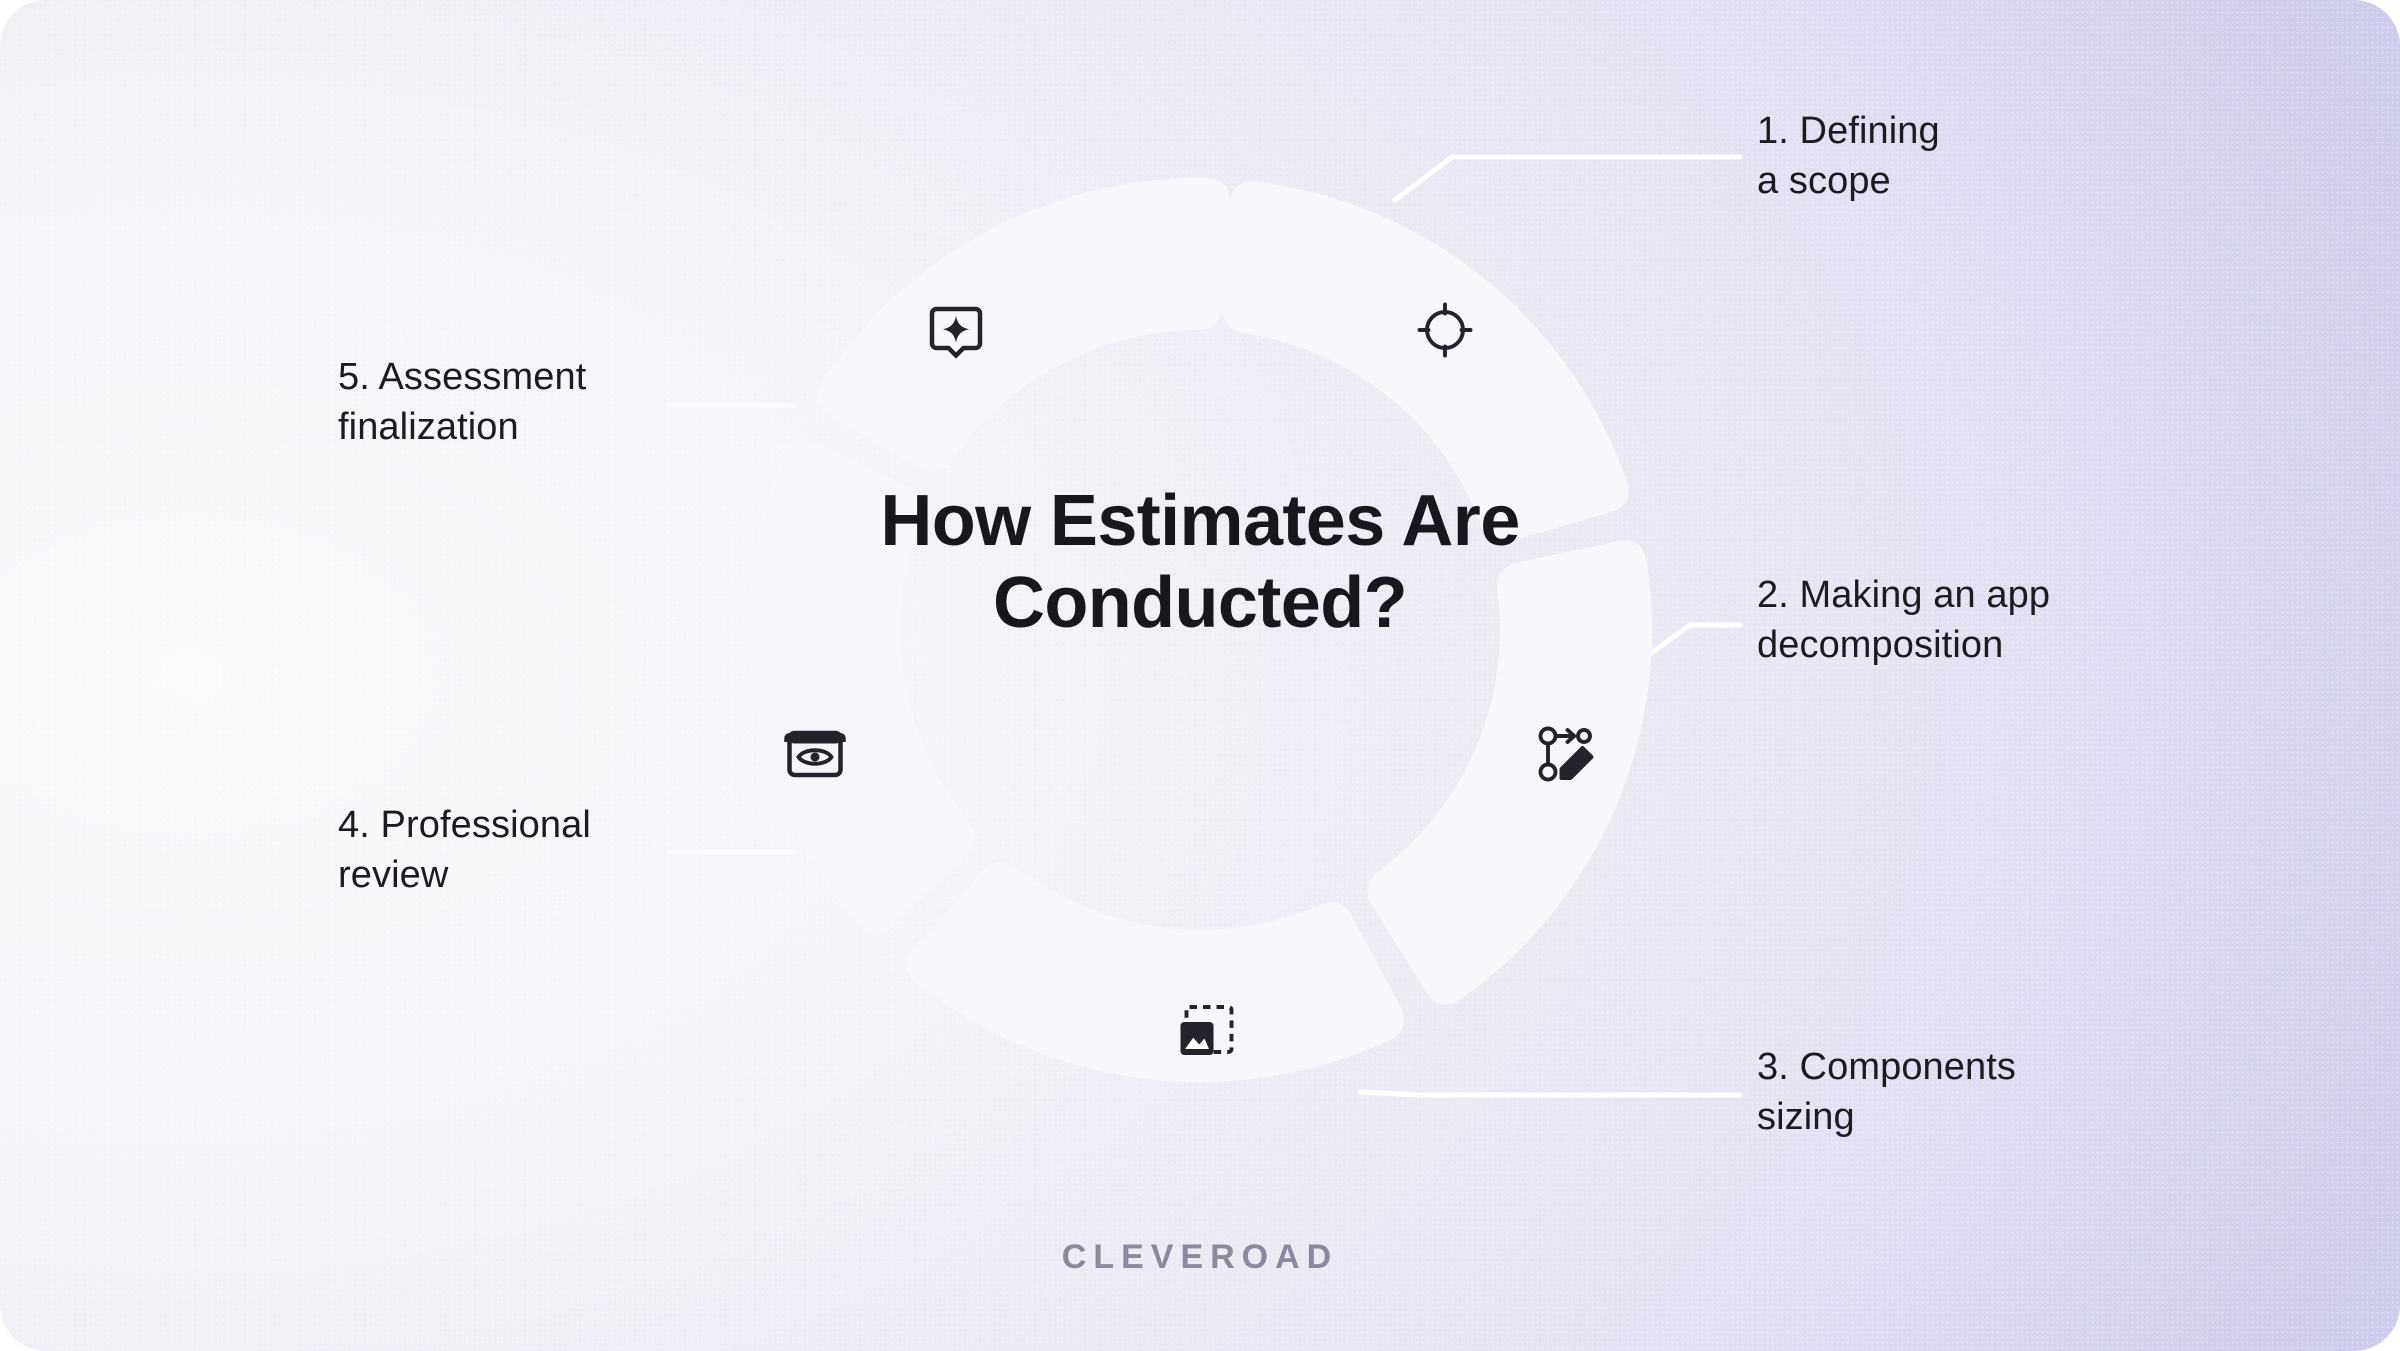 This screenshot has width=2400, height=1351. Describe the element at coordinates (1904, 620) in the screenshot. I see `step-label-2: 2. Making an app decomposition` at that location.